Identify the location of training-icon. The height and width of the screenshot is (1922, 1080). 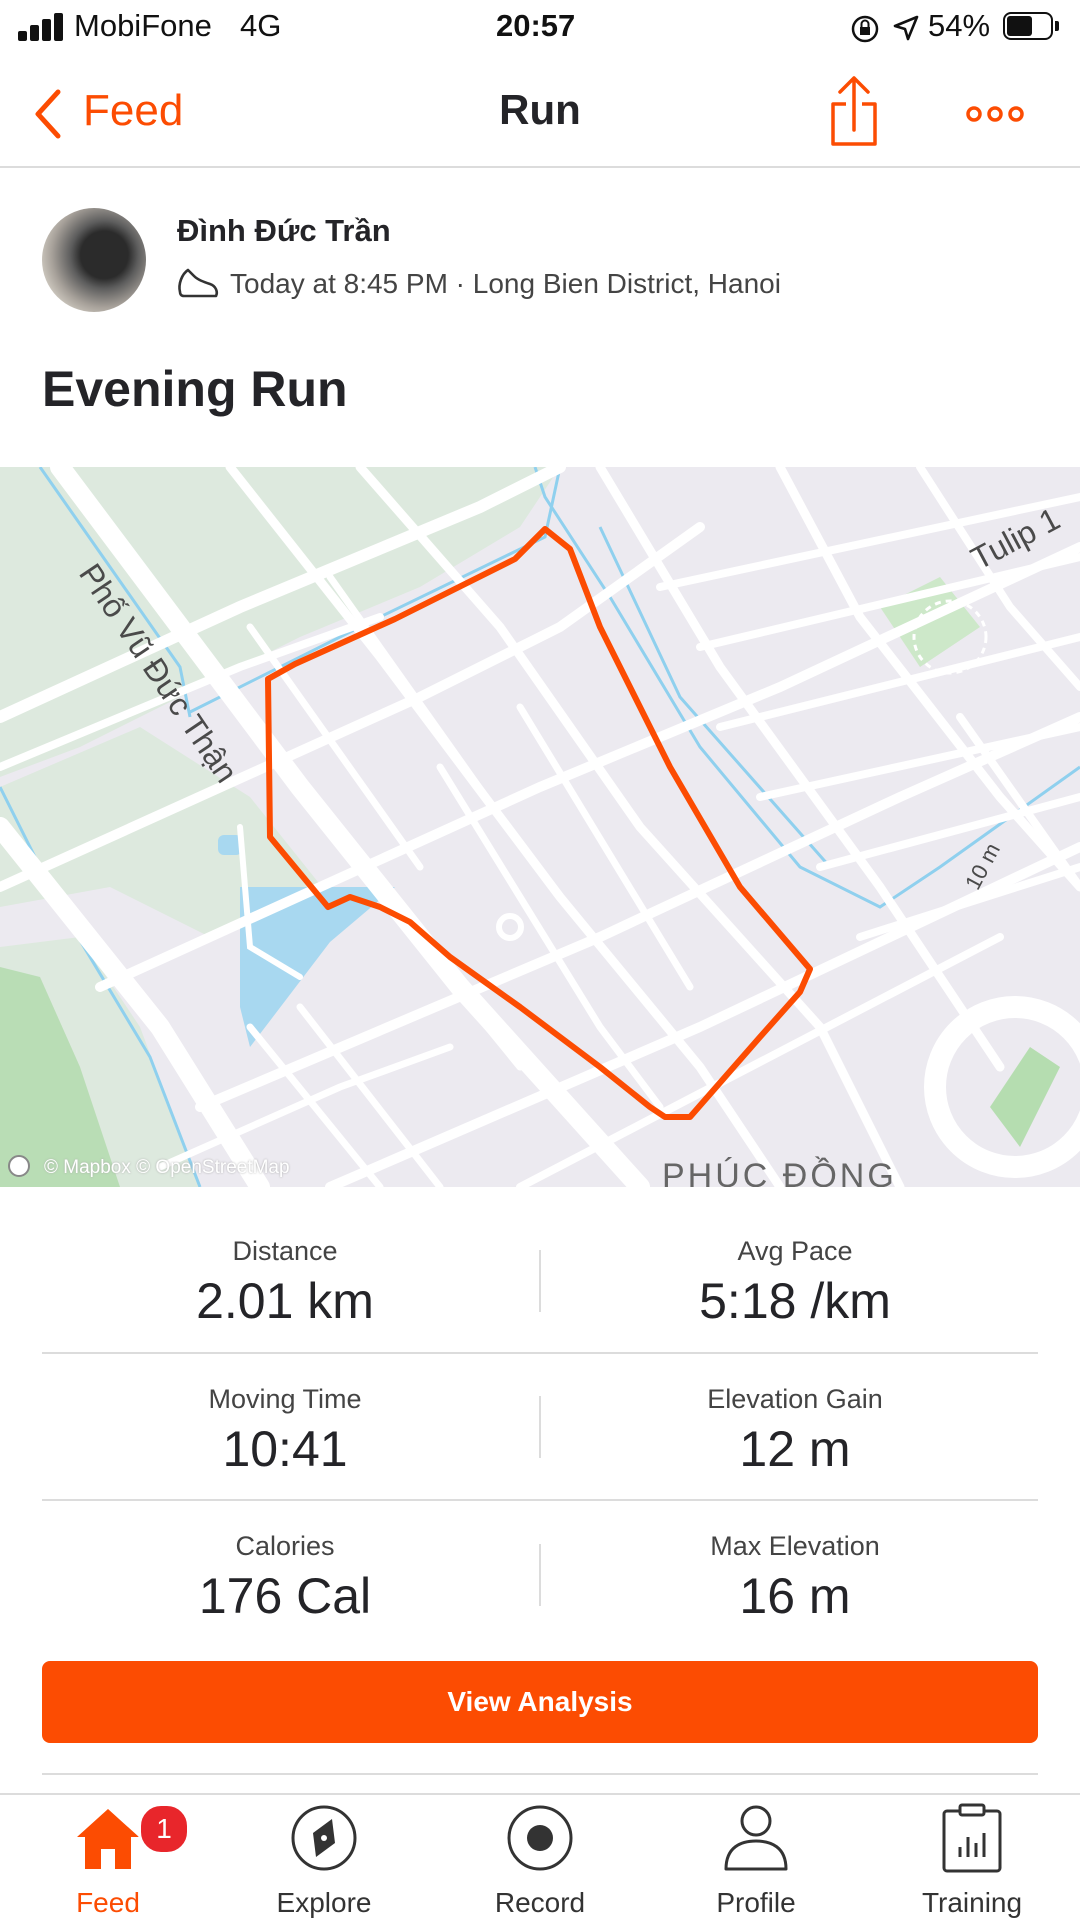
(972, 1838).